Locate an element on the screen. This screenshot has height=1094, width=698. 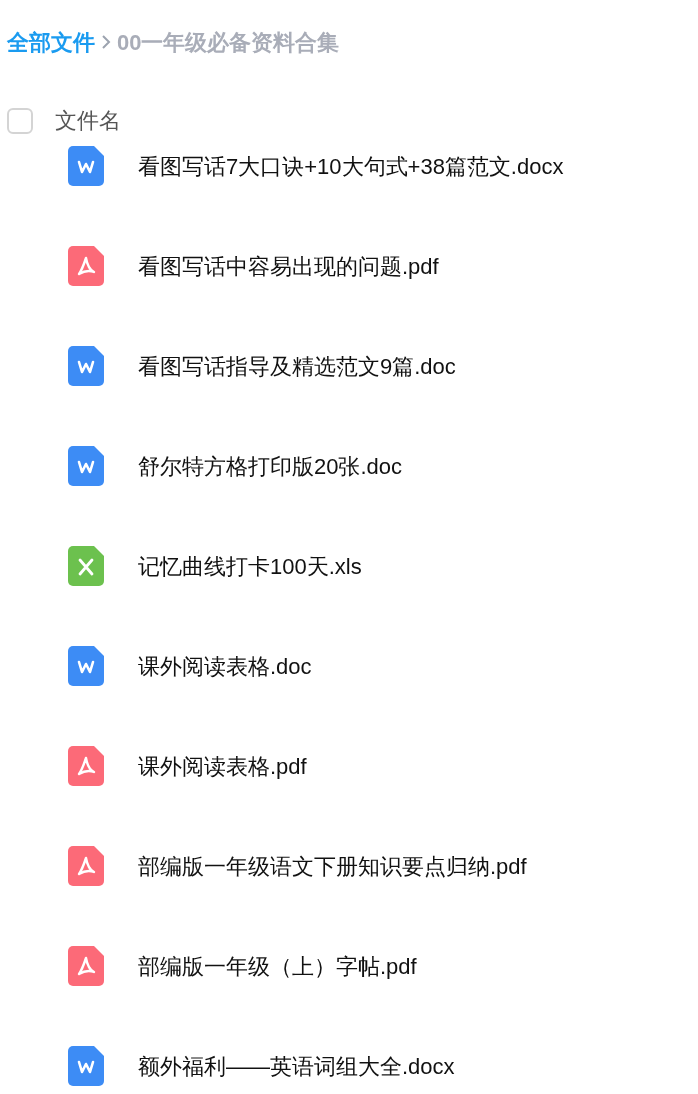
checkbox is located at coordinates (20, 120).